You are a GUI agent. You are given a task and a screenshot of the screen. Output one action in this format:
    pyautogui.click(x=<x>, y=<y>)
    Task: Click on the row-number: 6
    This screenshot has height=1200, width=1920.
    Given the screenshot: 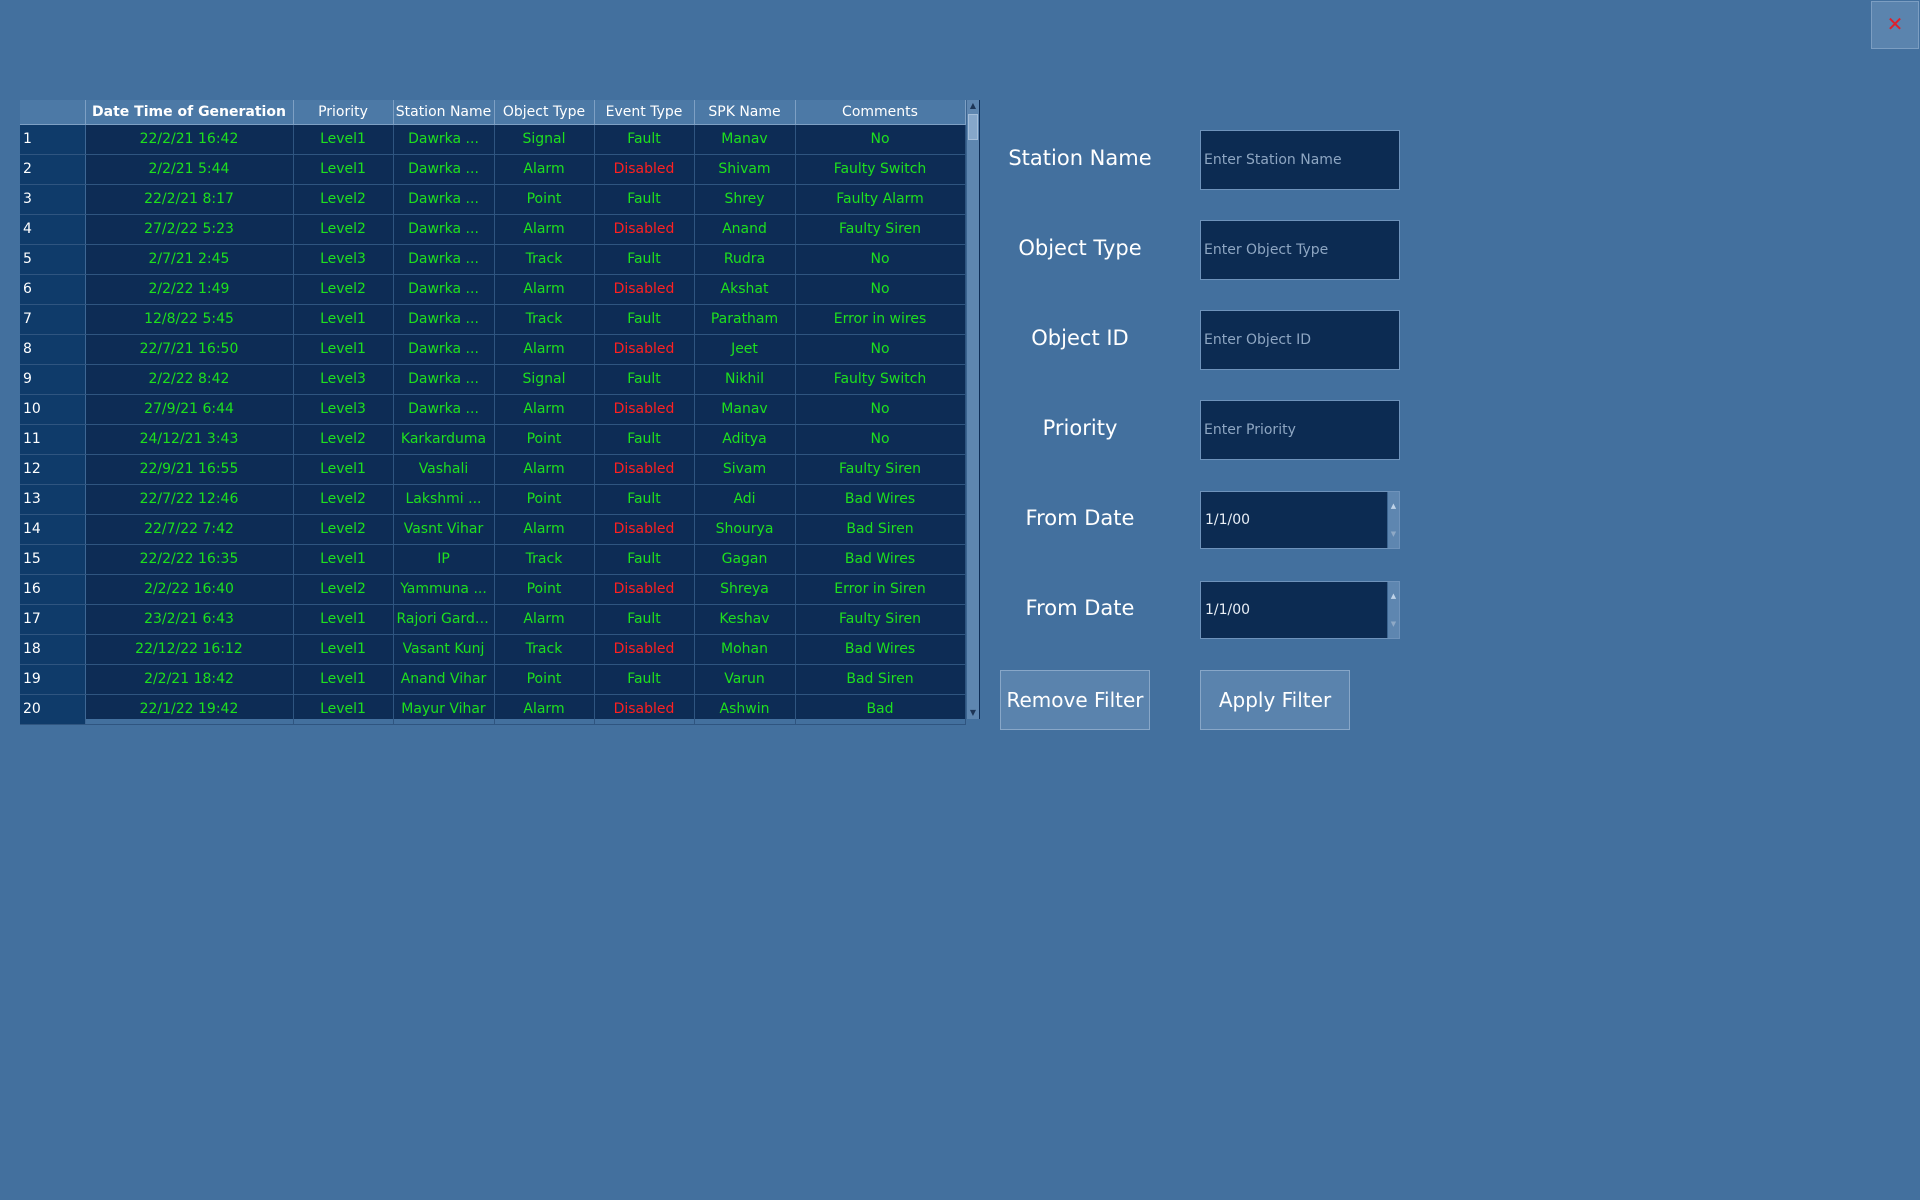 What is the action you would take?
    pyautogui.click(x=53, y=289)
    